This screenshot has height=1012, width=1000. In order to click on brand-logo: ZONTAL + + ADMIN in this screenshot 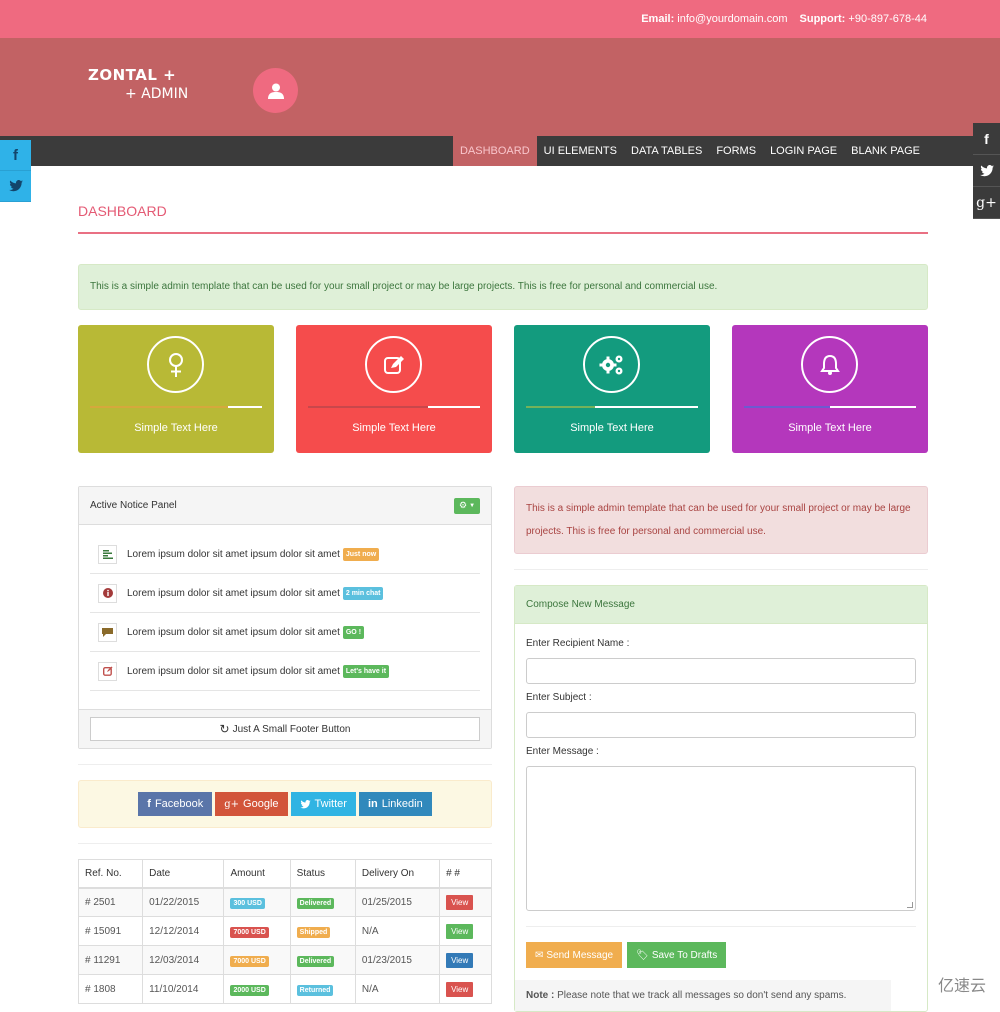, I will do `click(138, 84)`.